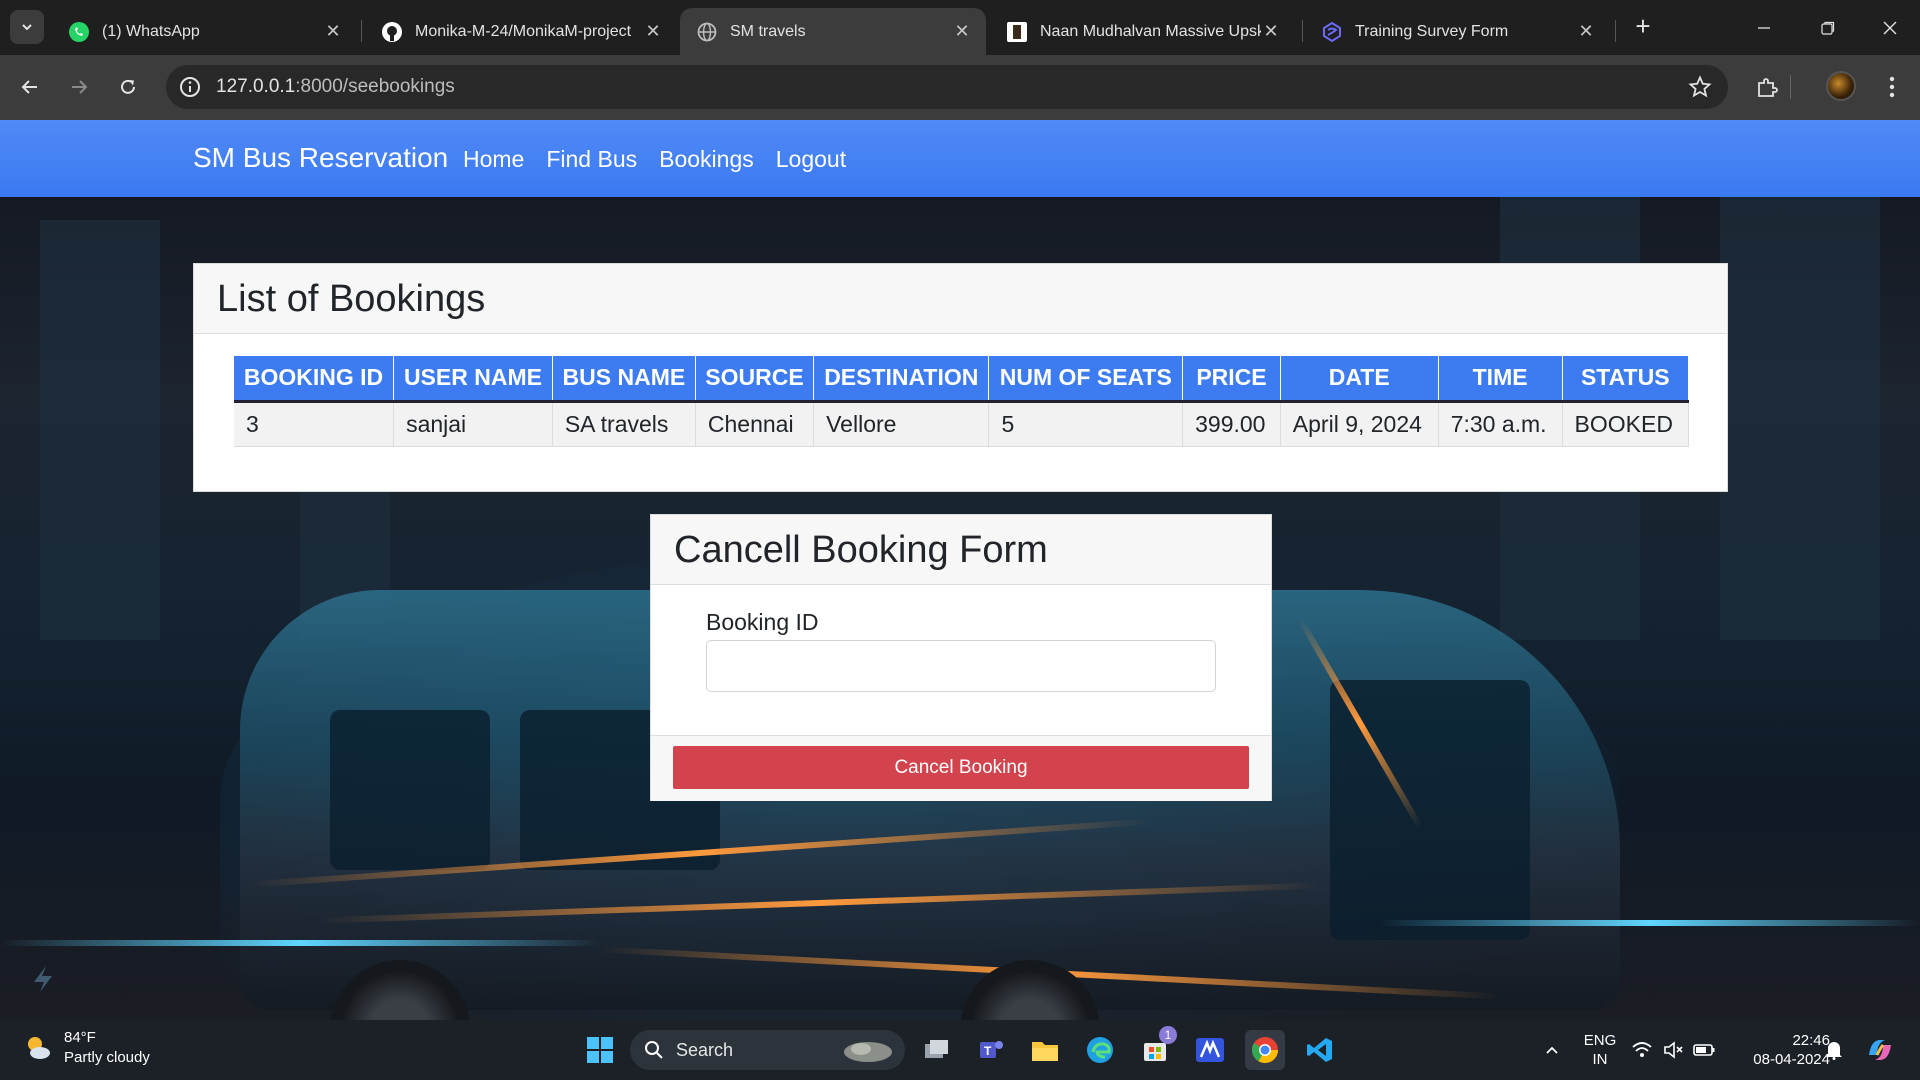  I want to click on toolbar-divider, so click(1790, 87).